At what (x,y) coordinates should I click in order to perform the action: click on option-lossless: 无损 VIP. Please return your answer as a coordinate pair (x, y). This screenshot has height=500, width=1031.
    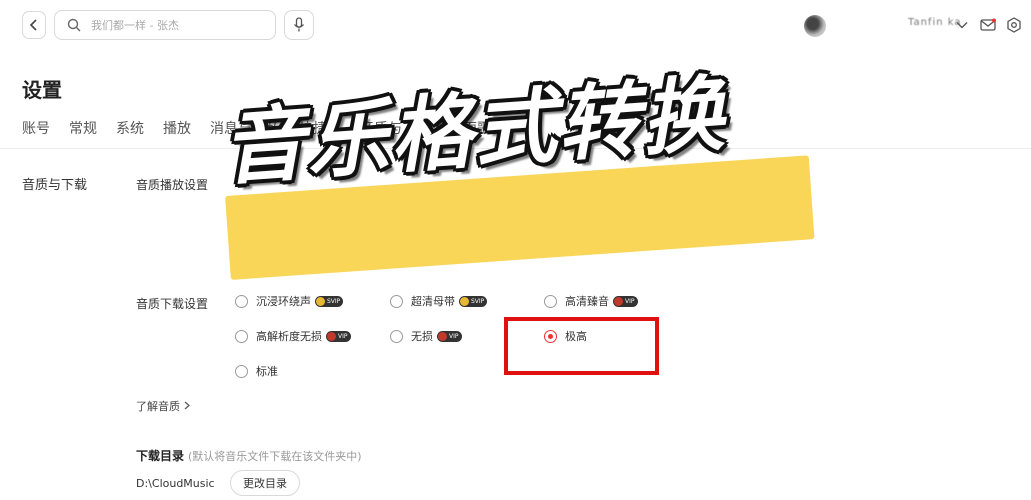
    Looking at the image, I should click on (426, 336).